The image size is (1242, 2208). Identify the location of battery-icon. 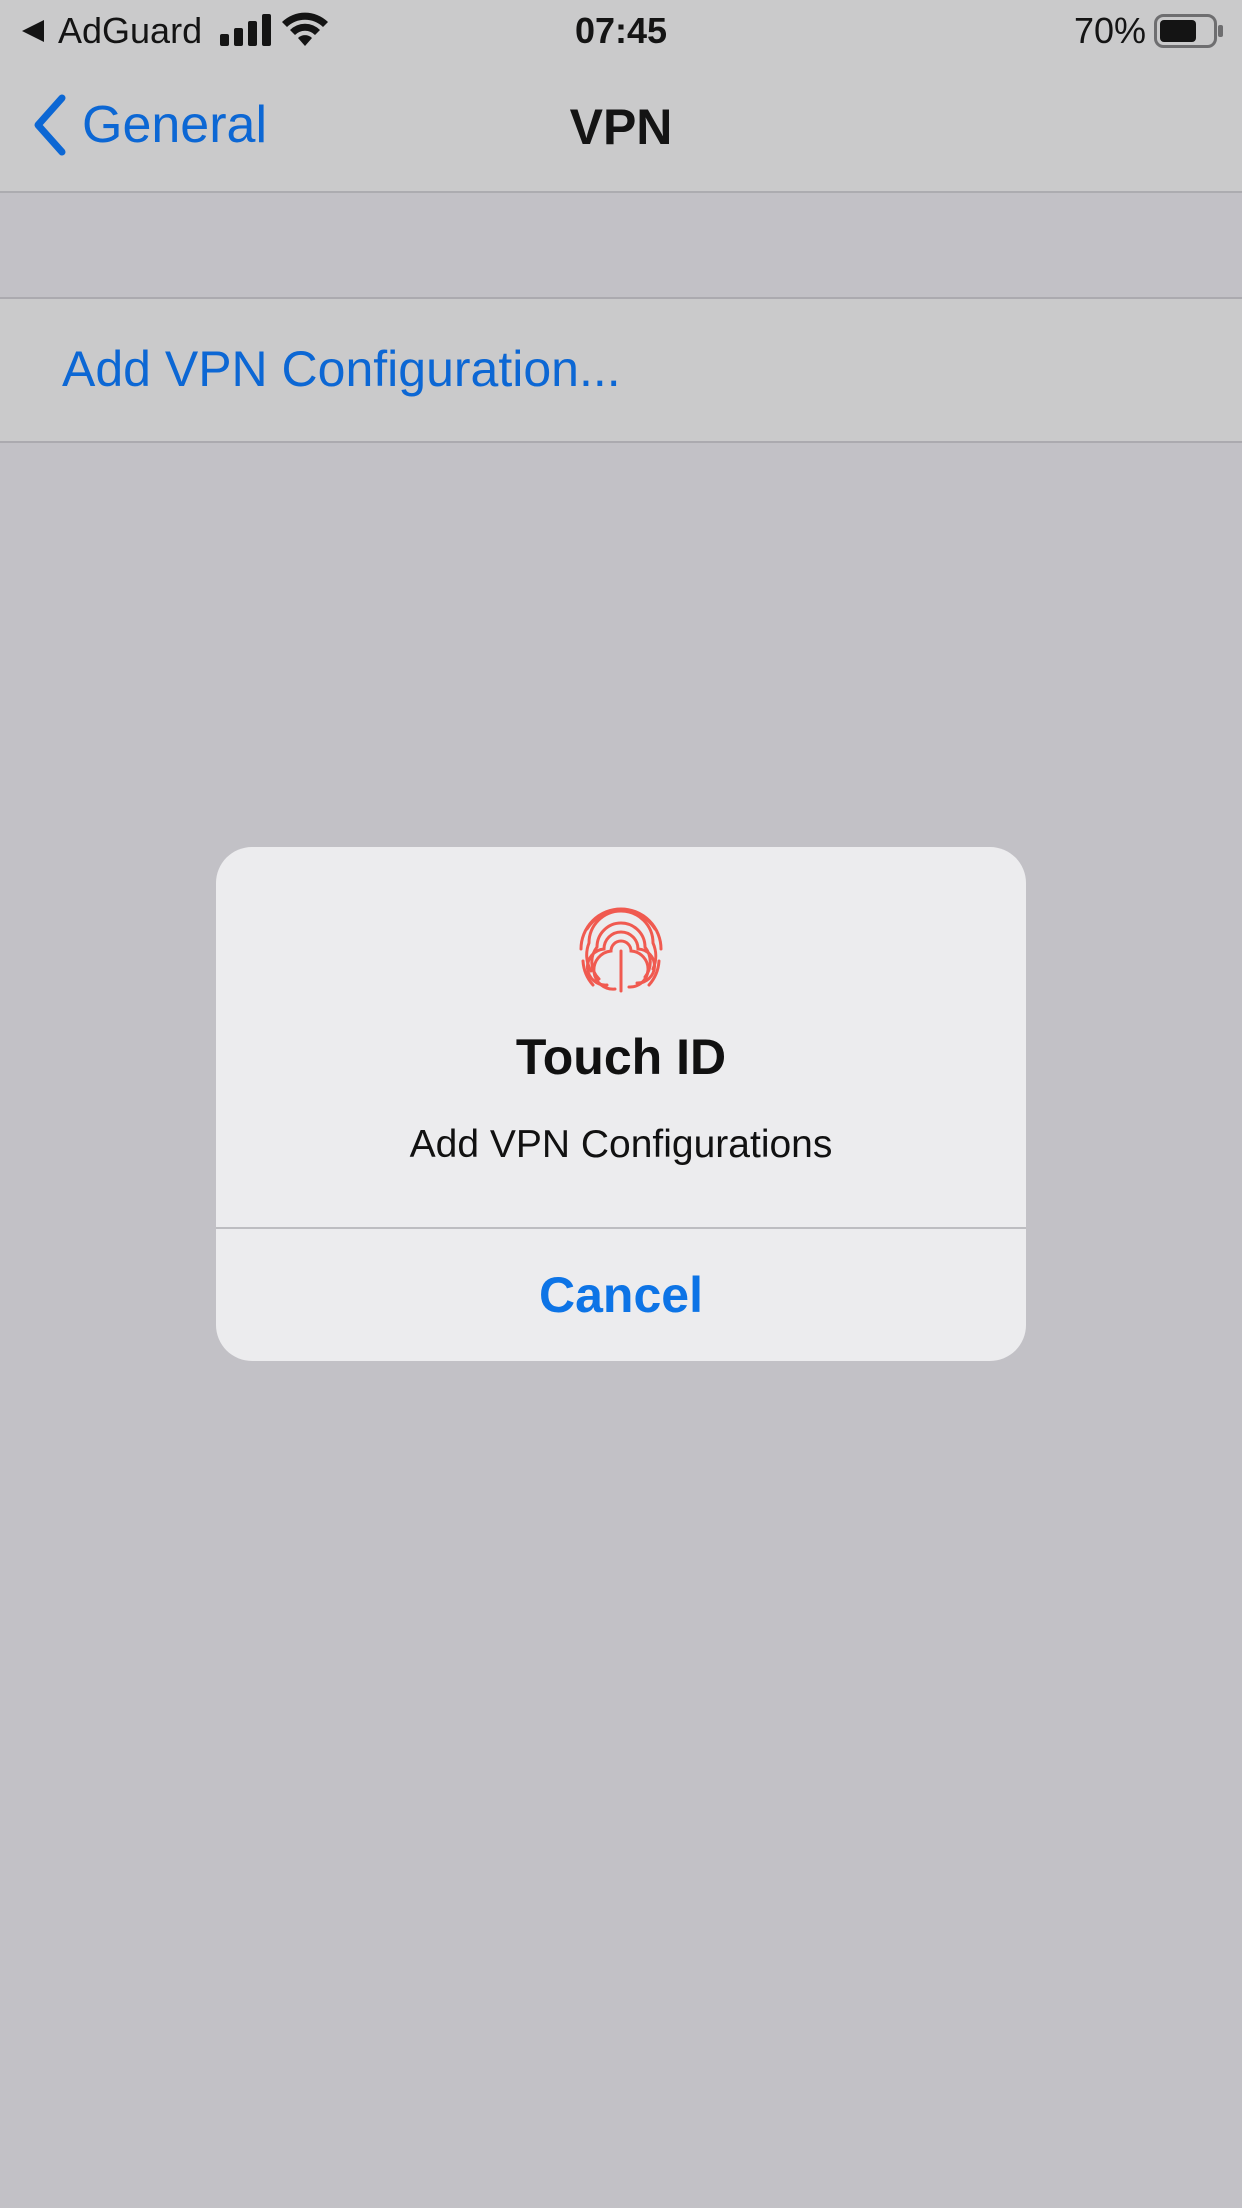
(1188, 31).